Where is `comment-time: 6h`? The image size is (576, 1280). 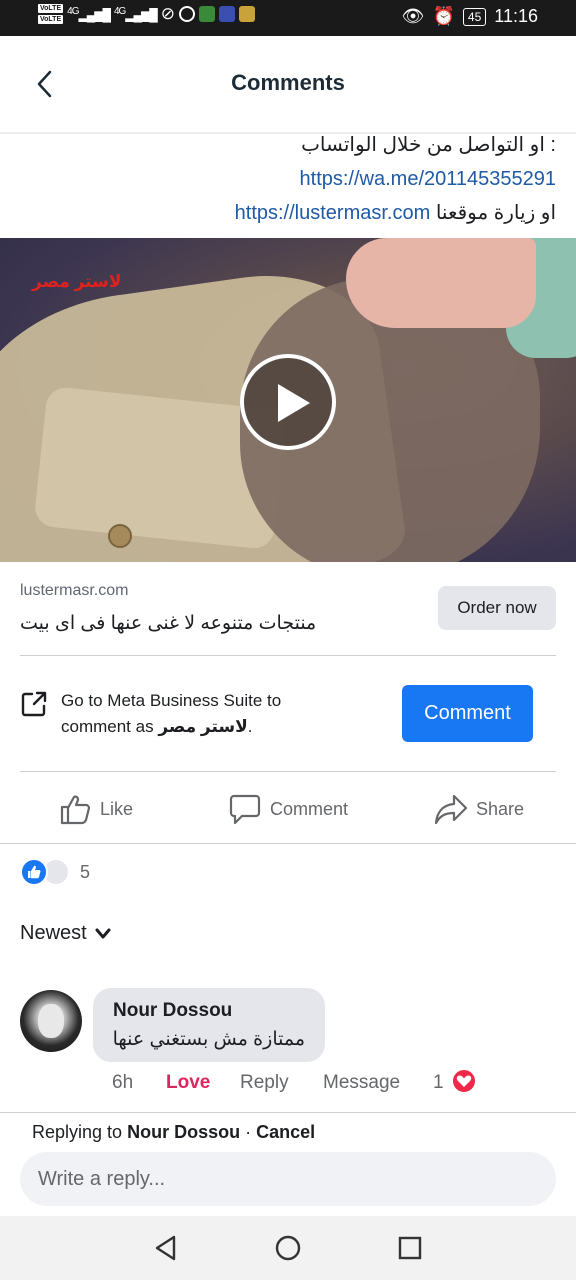
comment-time: 6h is located at coordinates (123, 1082).